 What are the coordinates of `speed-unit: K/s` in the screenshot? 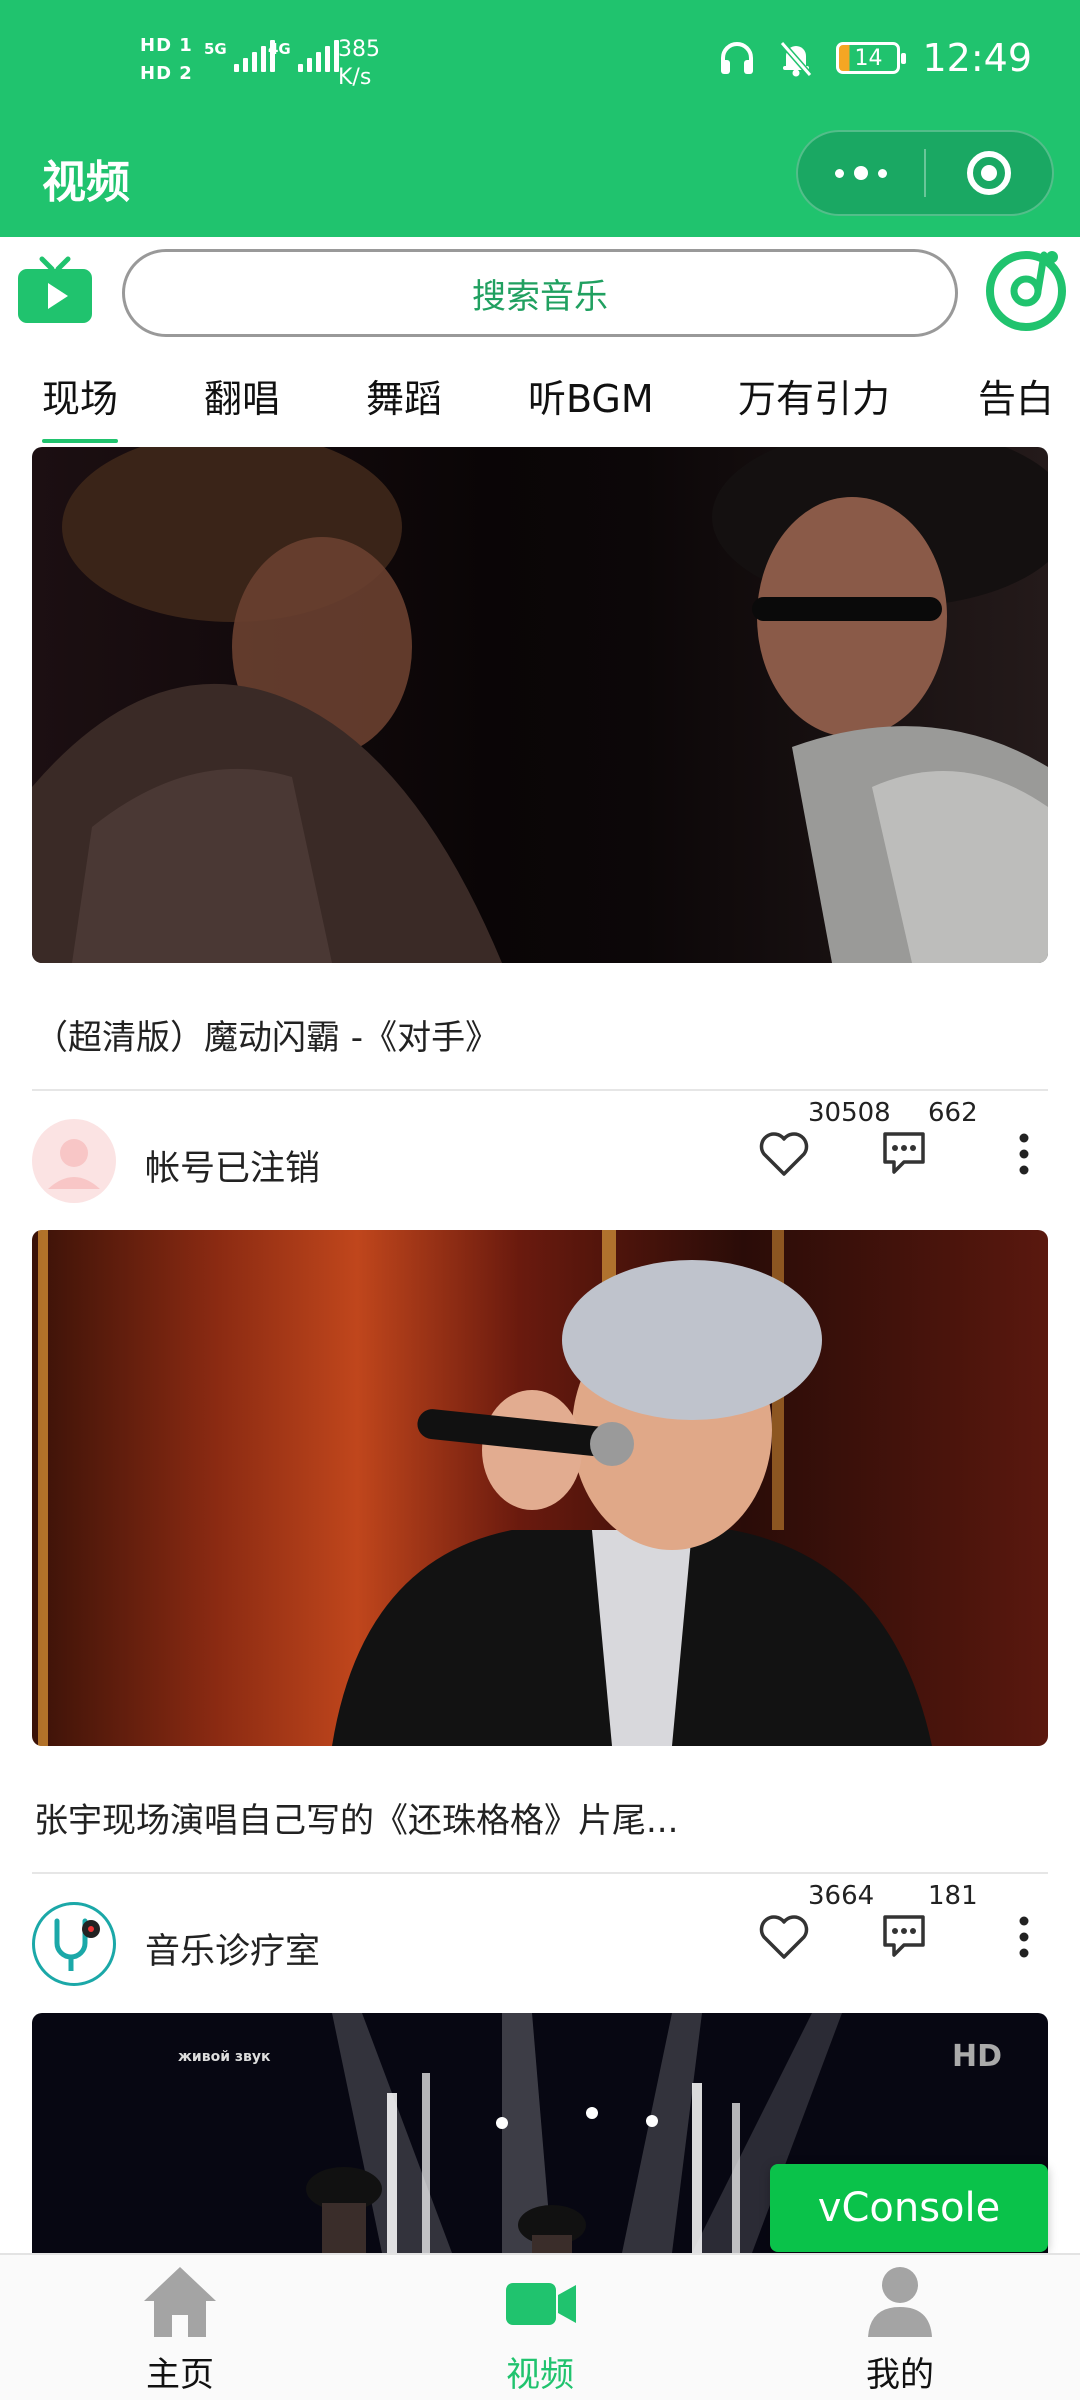 It's located at (355, 77).